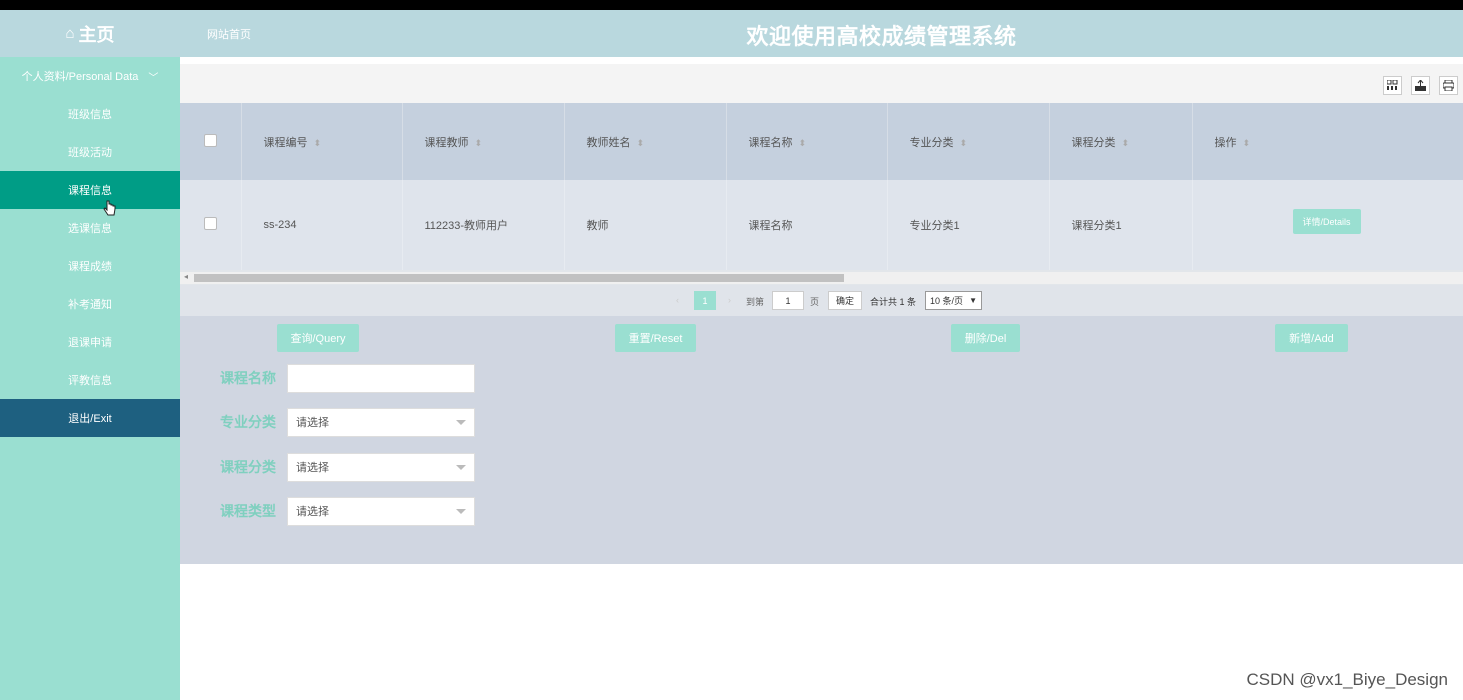  I want to click on sidebar-item-course-info: 课程信息, so click(90, 190).